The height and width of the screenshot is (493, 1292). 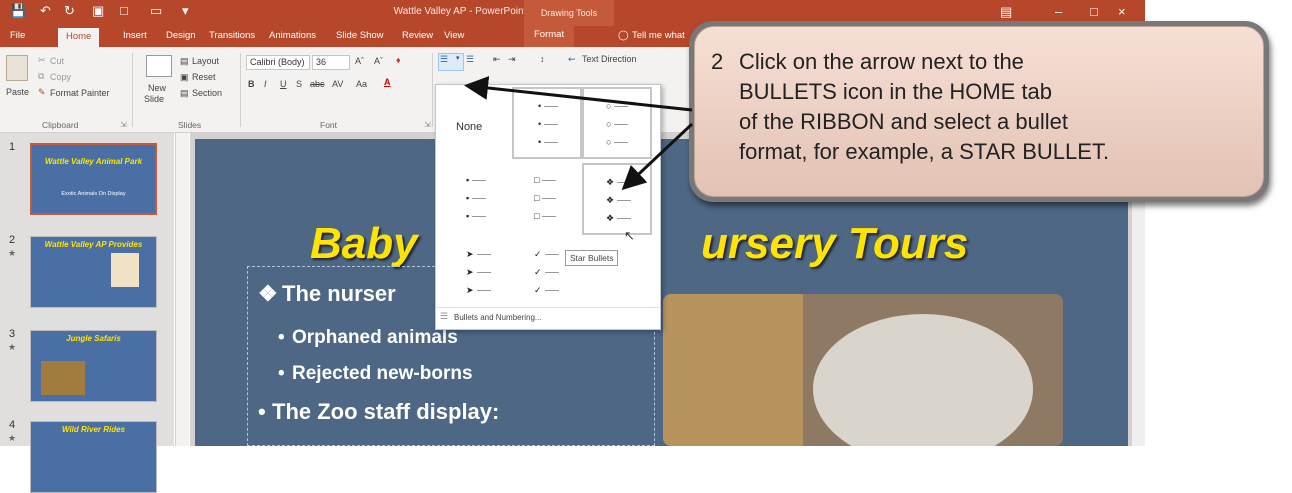 I want to click on format-painter-button: Format Painter, so click(x=80, y=93).